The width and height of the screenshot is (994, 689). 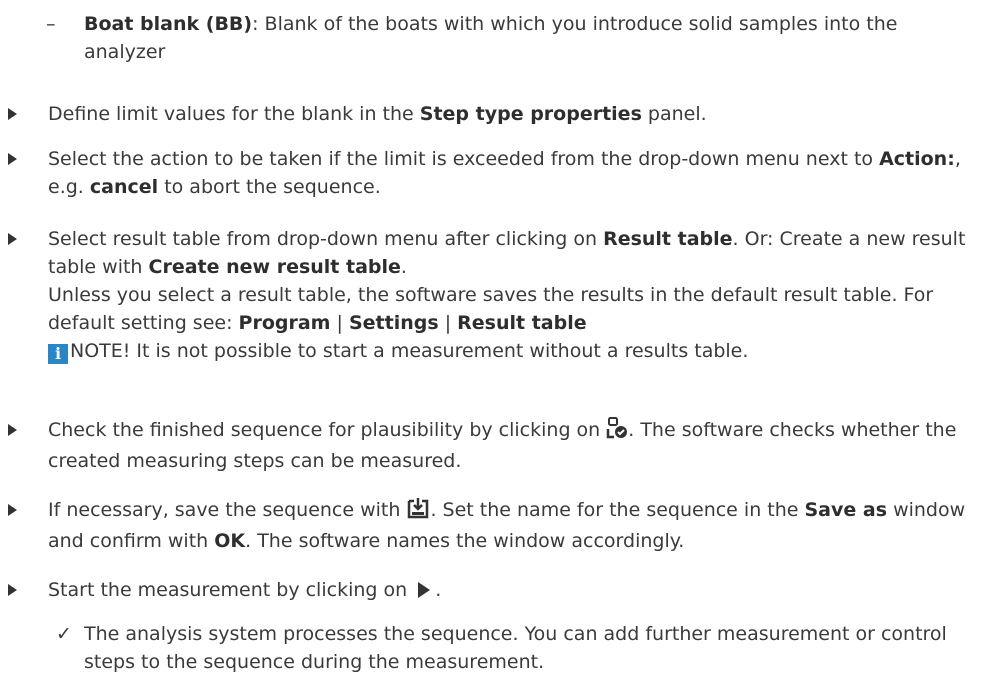 I want to click on menu-path-program: Program, so click(x=284, y=323).